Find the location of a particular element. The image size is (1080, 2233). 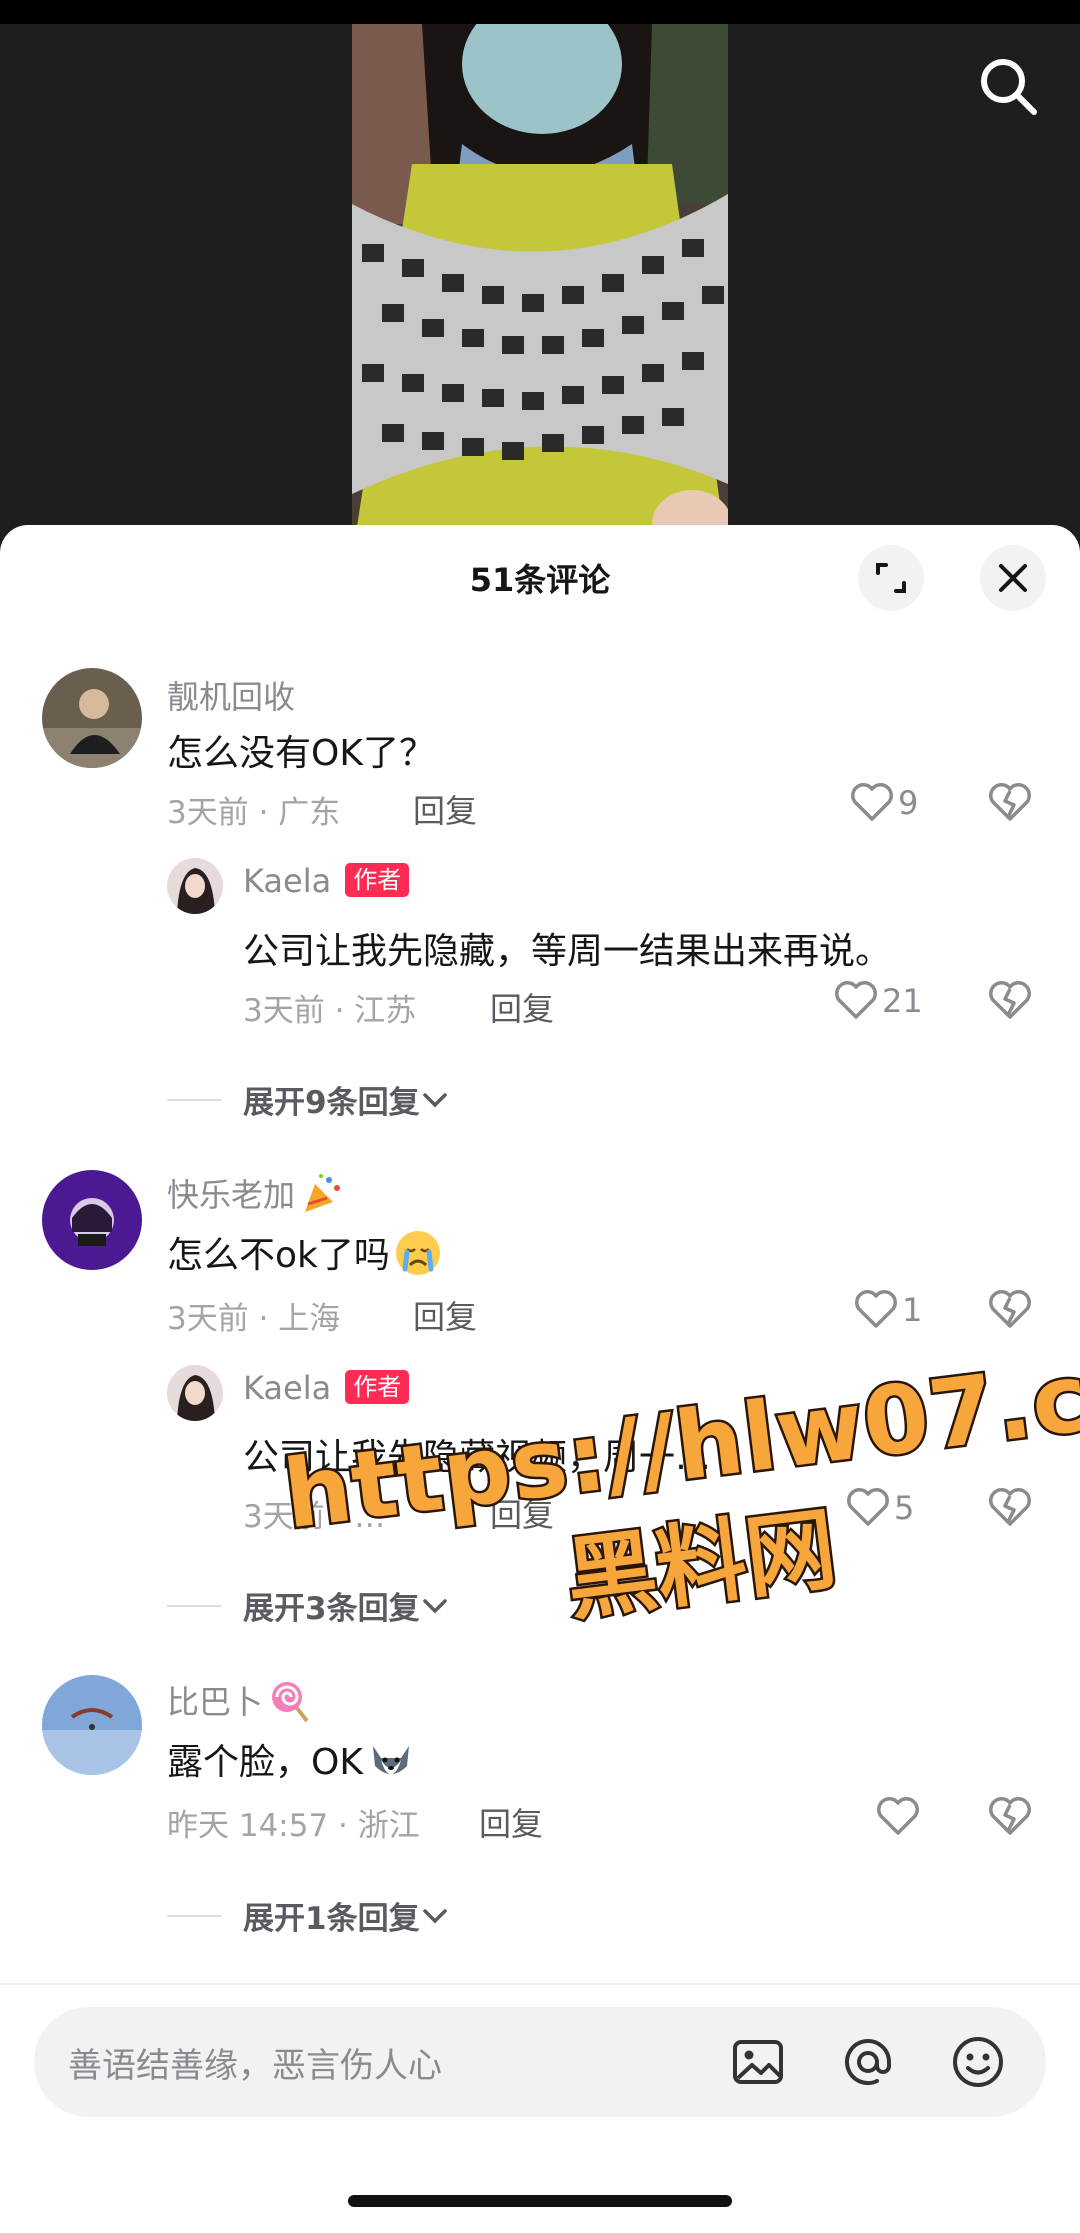

home-indicator is located at coordinates (540, 2201).